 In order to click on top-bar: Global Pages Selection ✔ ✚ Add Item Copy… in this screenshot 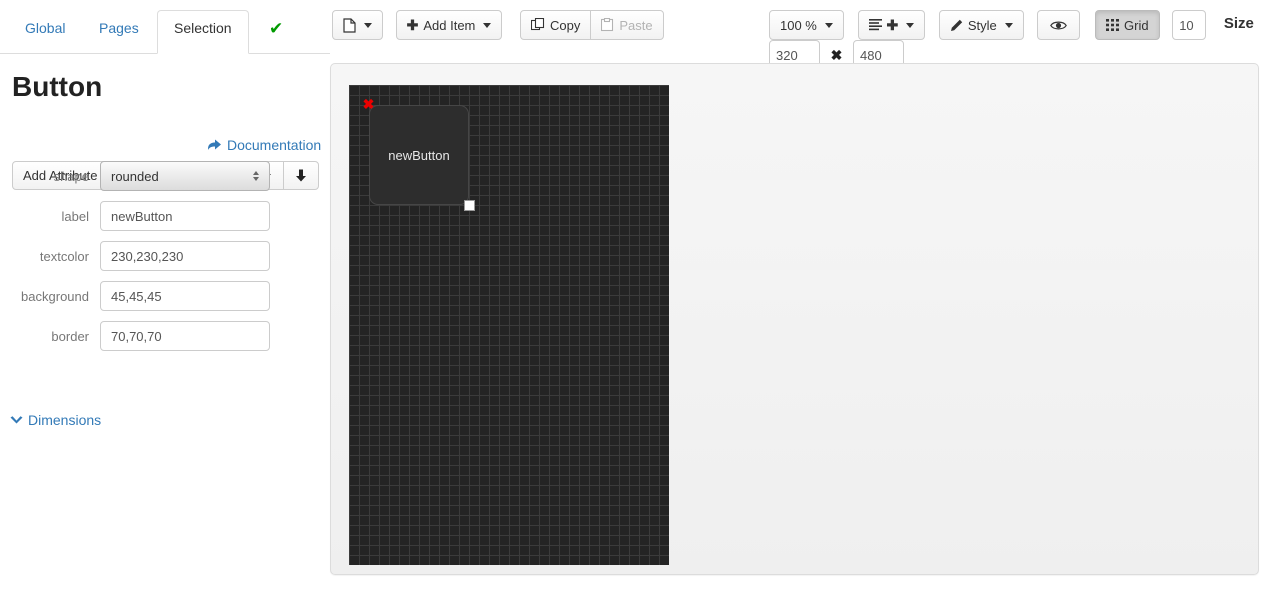, I will do `click(633, 35)`.